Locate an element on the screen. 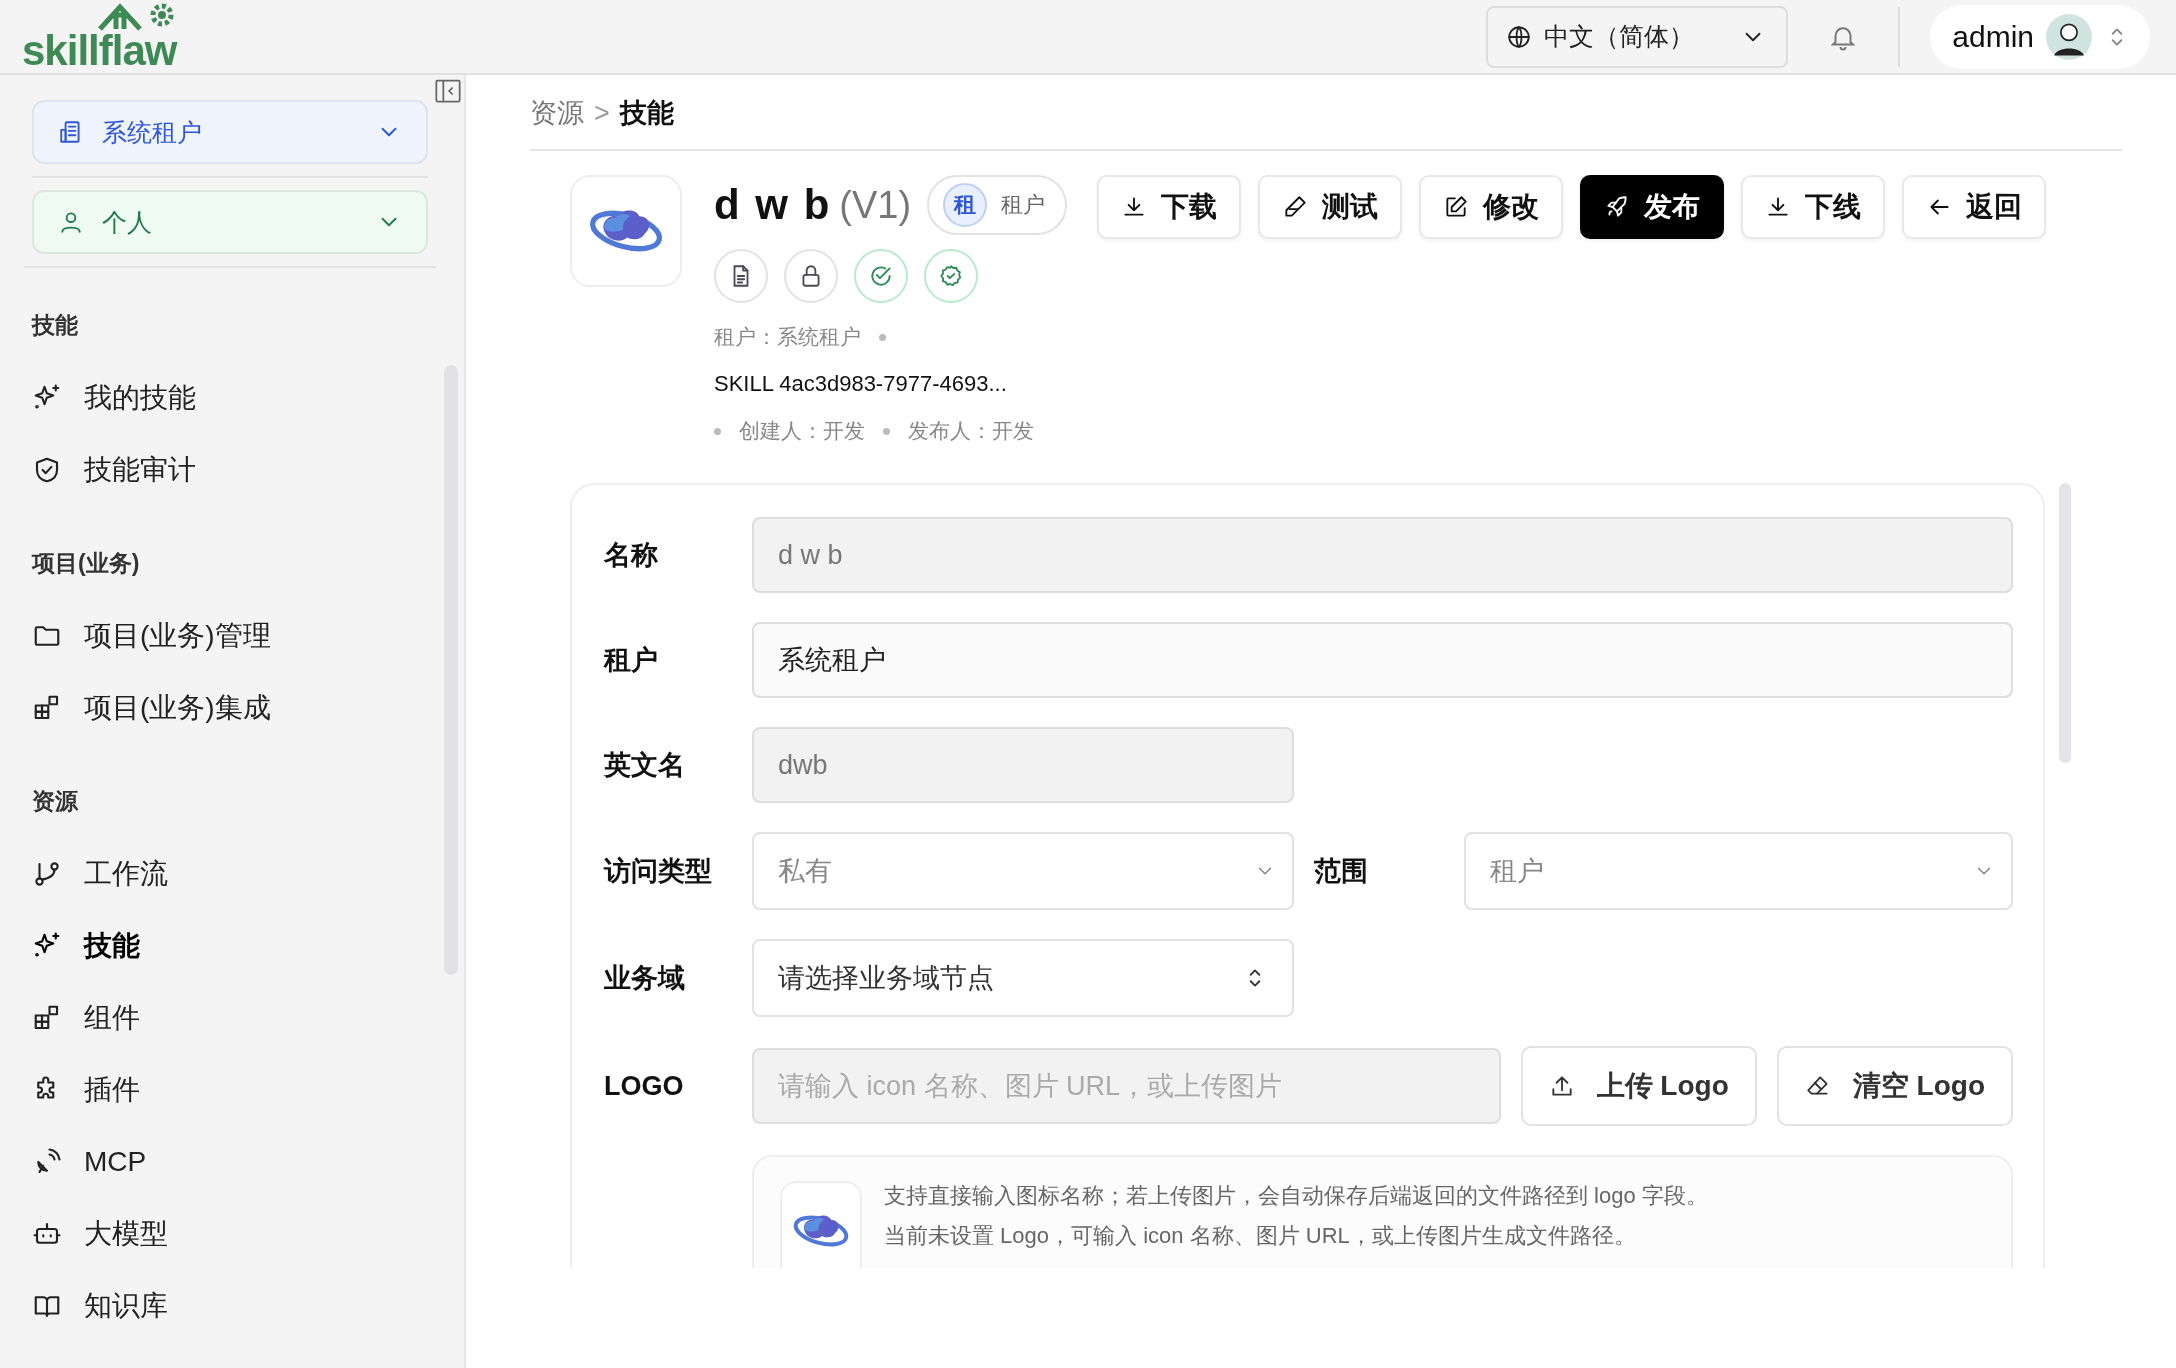 The image size is (2176, 1368). pen-icon is located at coordinates (1295, 207).